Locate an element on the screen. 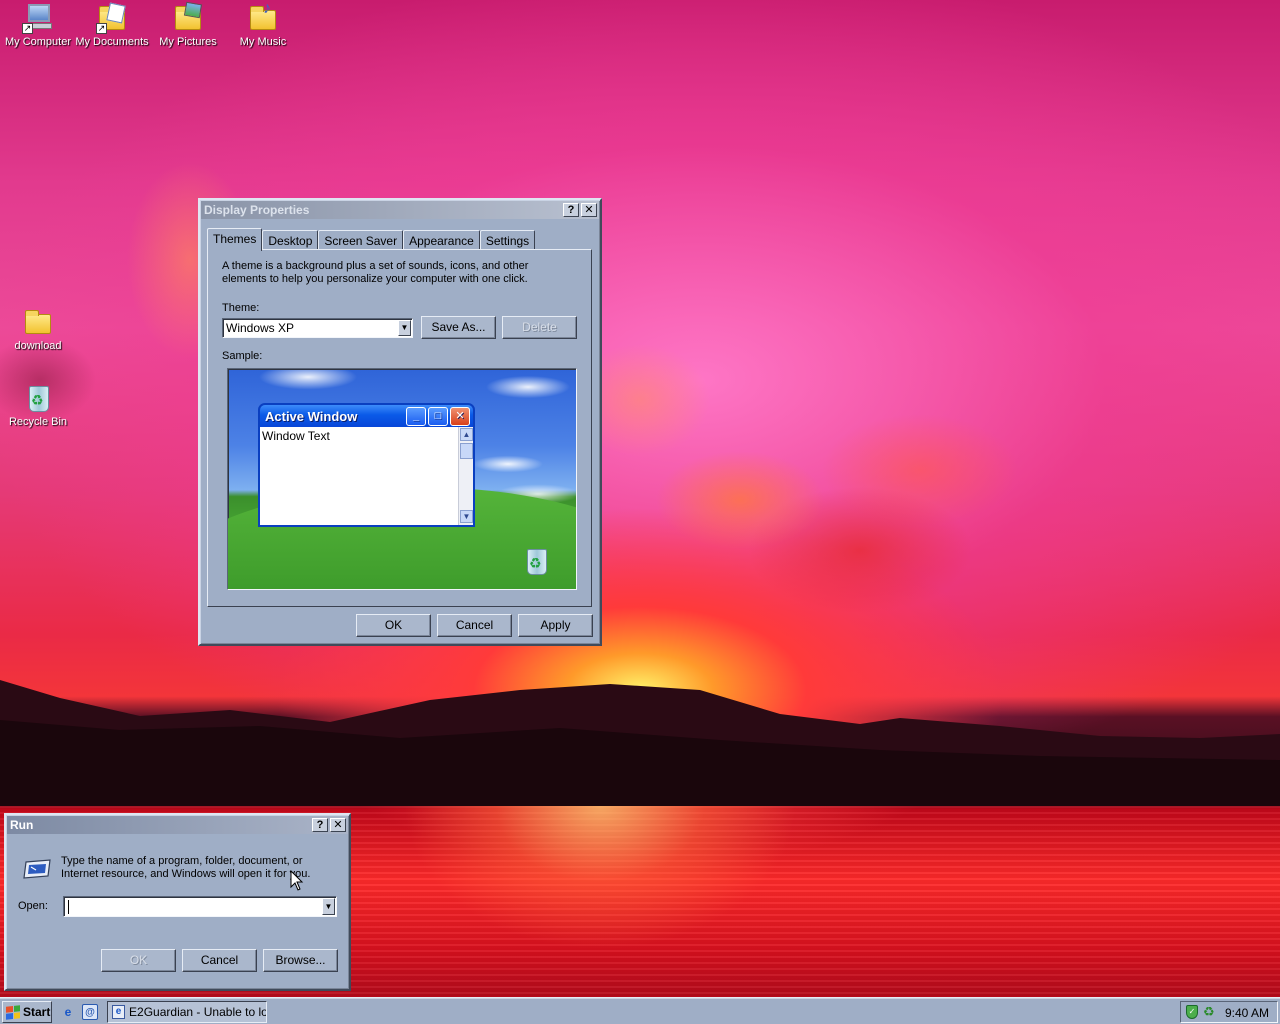 This screenshot has height=1024, width=1280. scroll-up-icon: ▲ is located at coordinates (466, 434).